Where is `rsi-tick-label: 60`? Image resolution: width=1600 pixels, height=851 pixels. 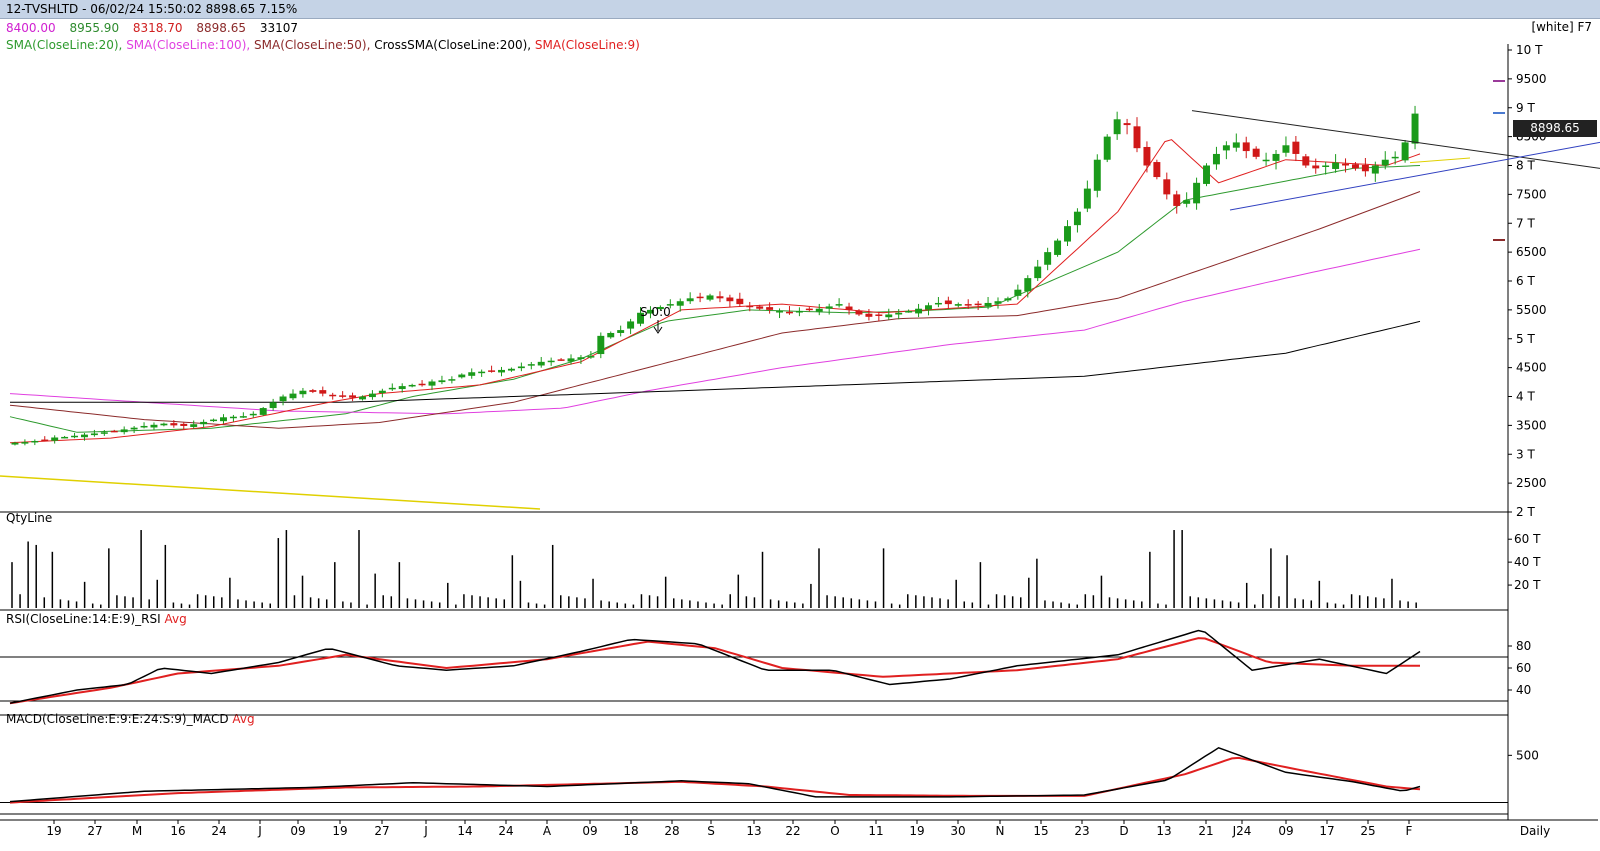 rsi-tick-label: 60 is located at coordinates (1523, 668).